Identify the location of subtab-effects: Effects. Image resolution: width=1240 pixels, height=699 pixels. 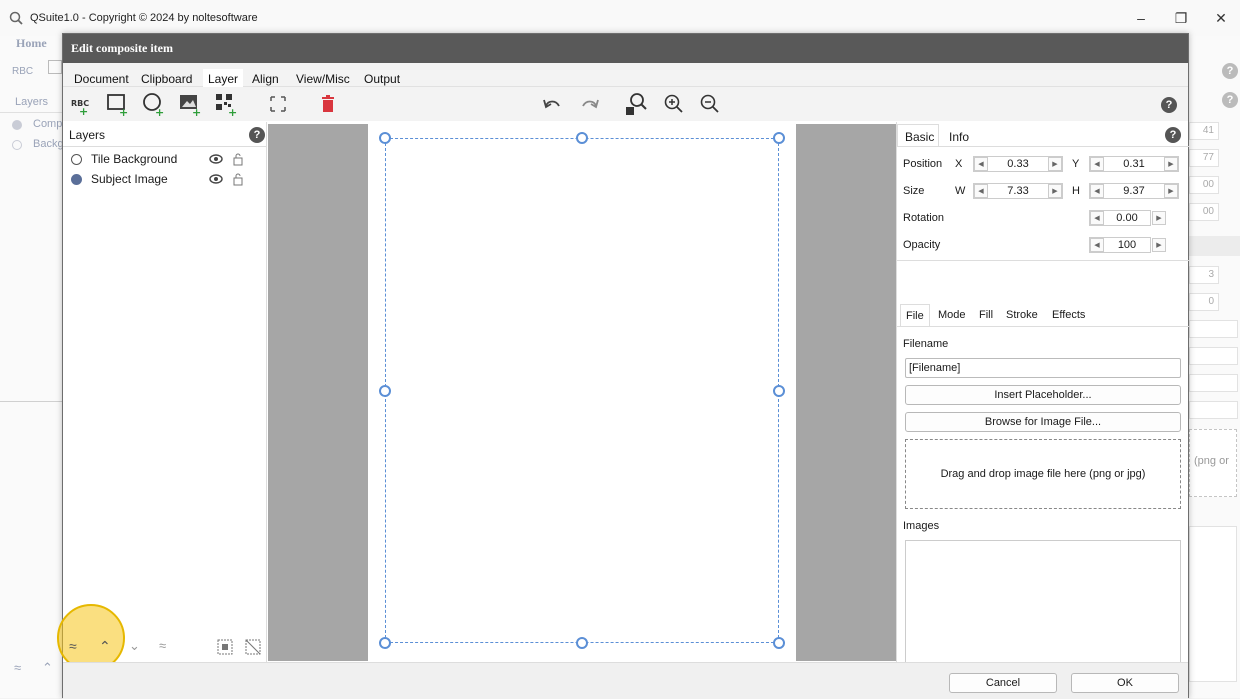
(1068, 315).